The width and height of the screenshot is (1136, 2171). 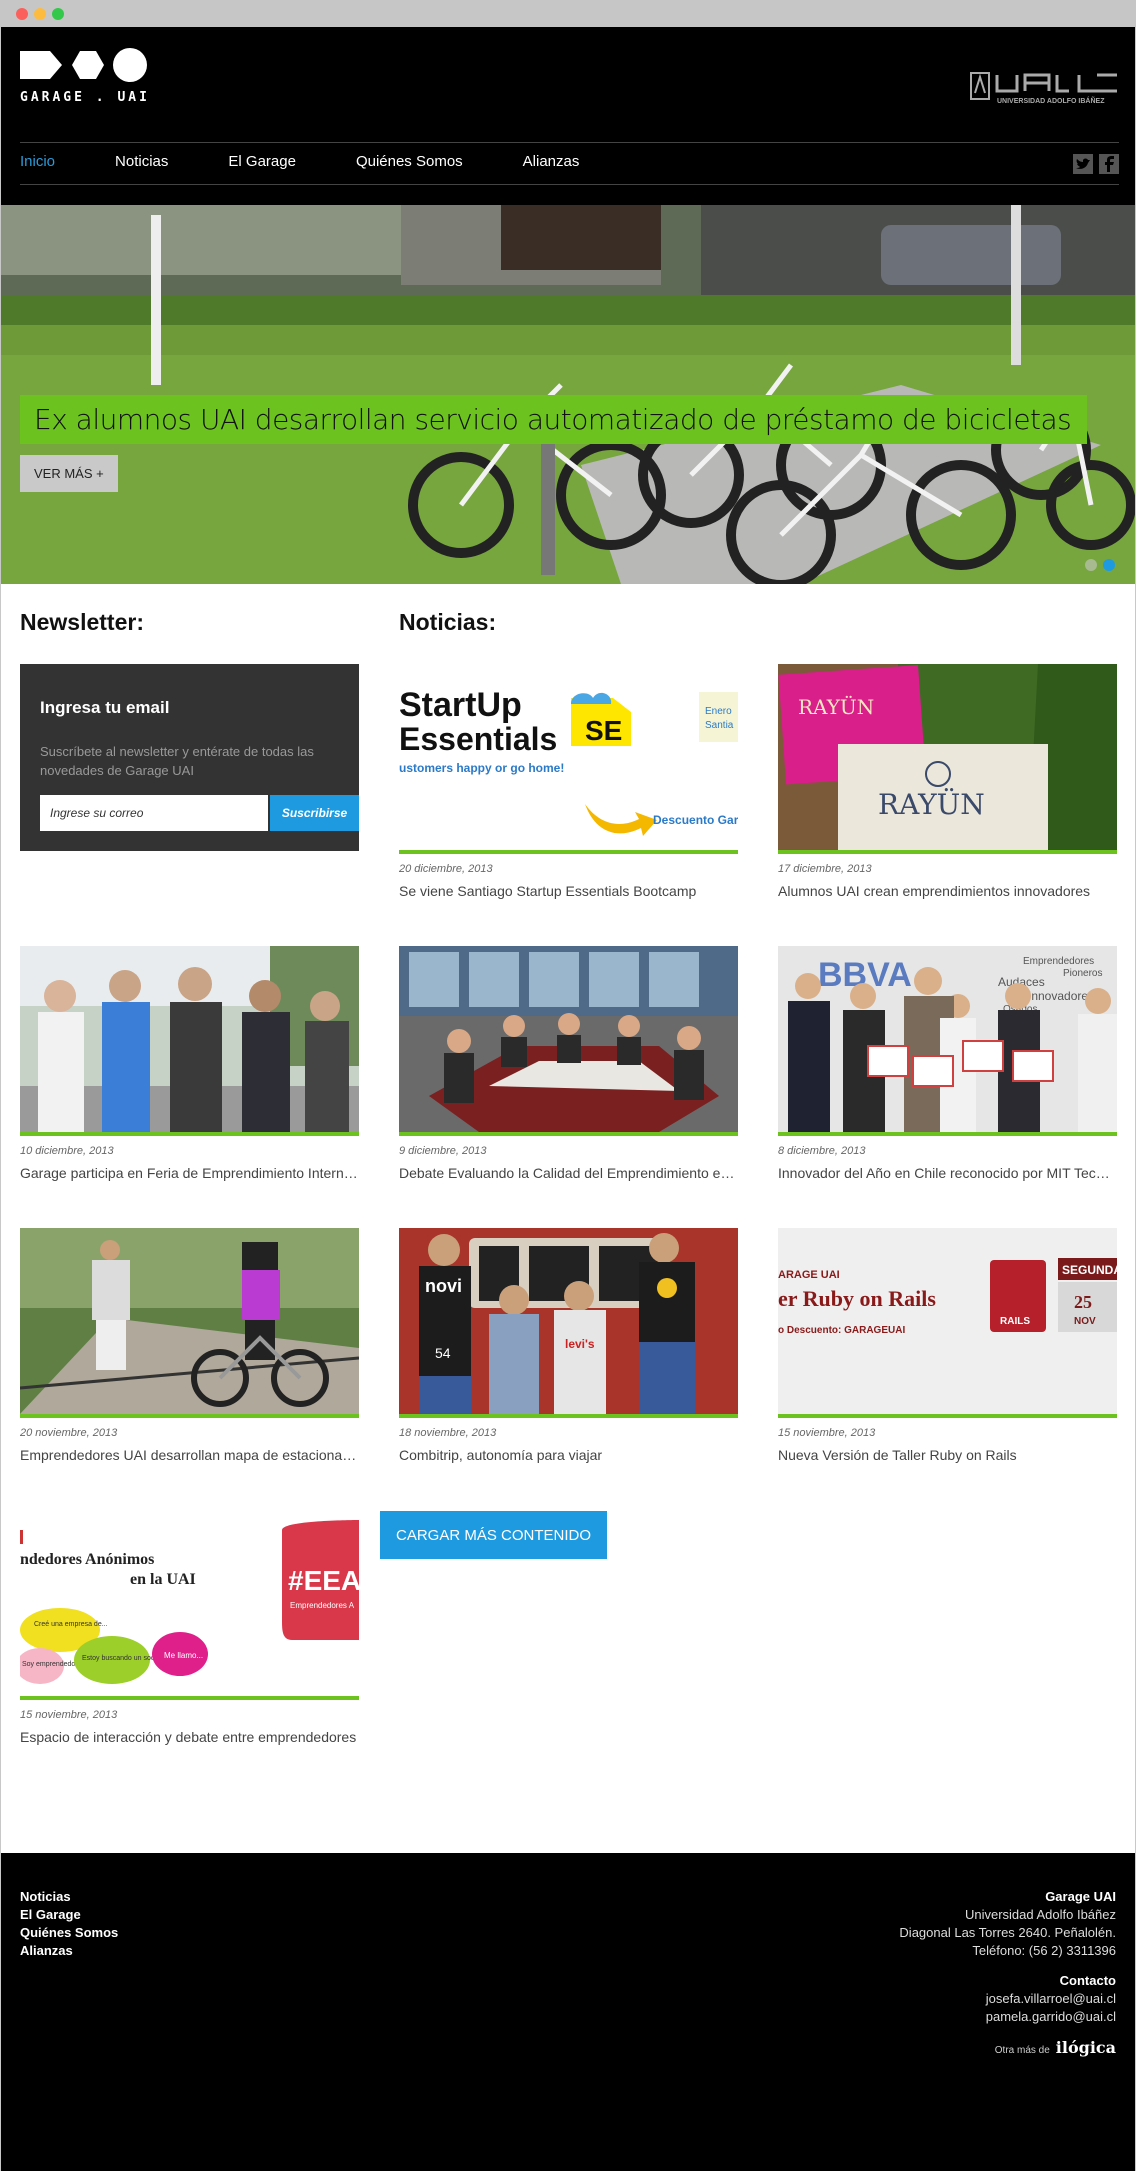 What do you see at coordinates (1086, 2047) in the screenshot?
I see `ilogica-logo: ilógica` at bounding box center [1086, 2047].